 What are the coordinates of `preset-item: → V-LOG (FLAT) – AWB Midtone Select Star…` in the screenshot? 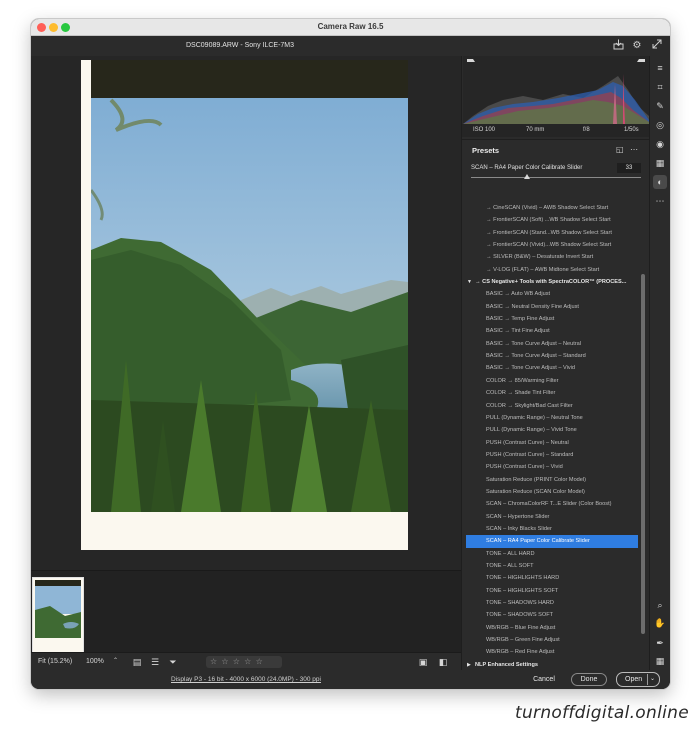 It's located at (550, 270).